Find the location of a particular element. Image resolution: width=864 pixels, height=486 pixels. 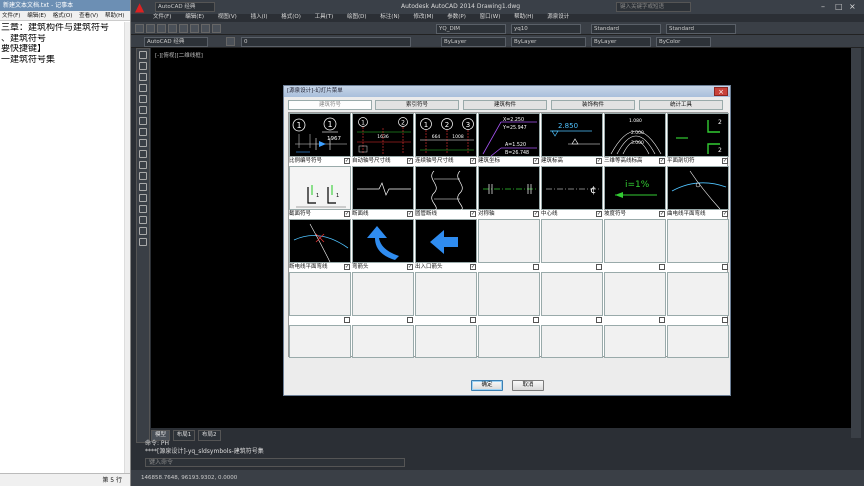

notepad-scrollbar is located at coordinates (127, 247).